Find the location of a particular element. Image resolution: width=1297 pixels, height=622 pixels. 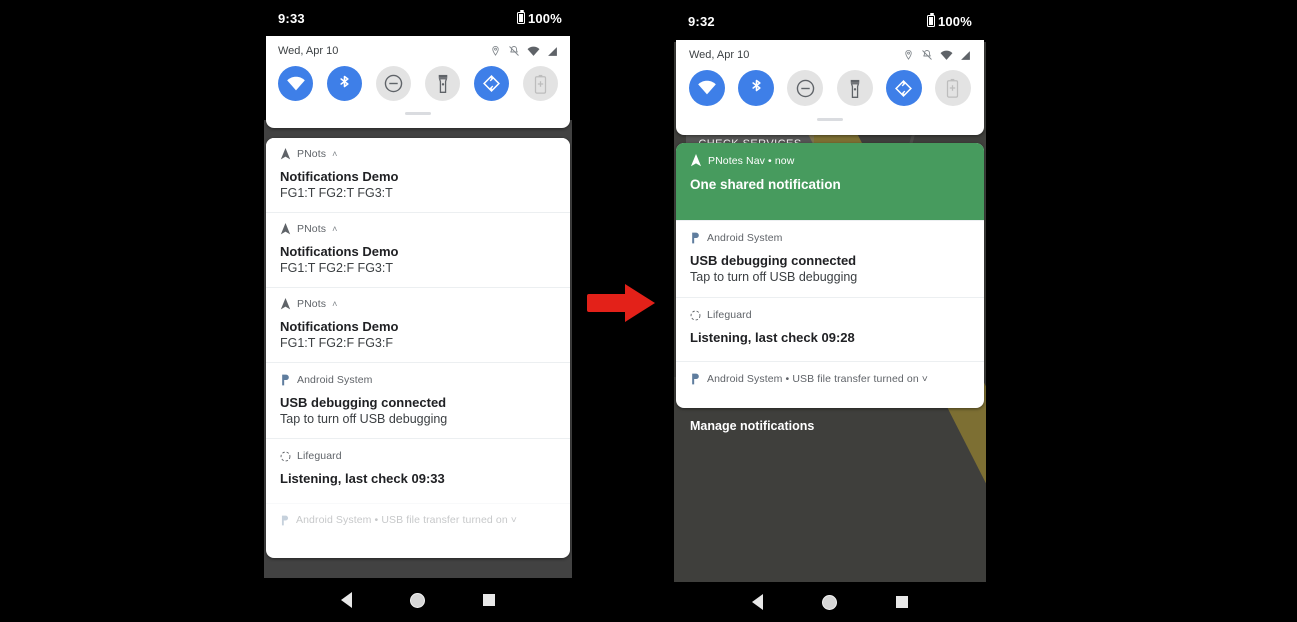

status-bar-time: 9:33 is located at coordinates (291, 18).